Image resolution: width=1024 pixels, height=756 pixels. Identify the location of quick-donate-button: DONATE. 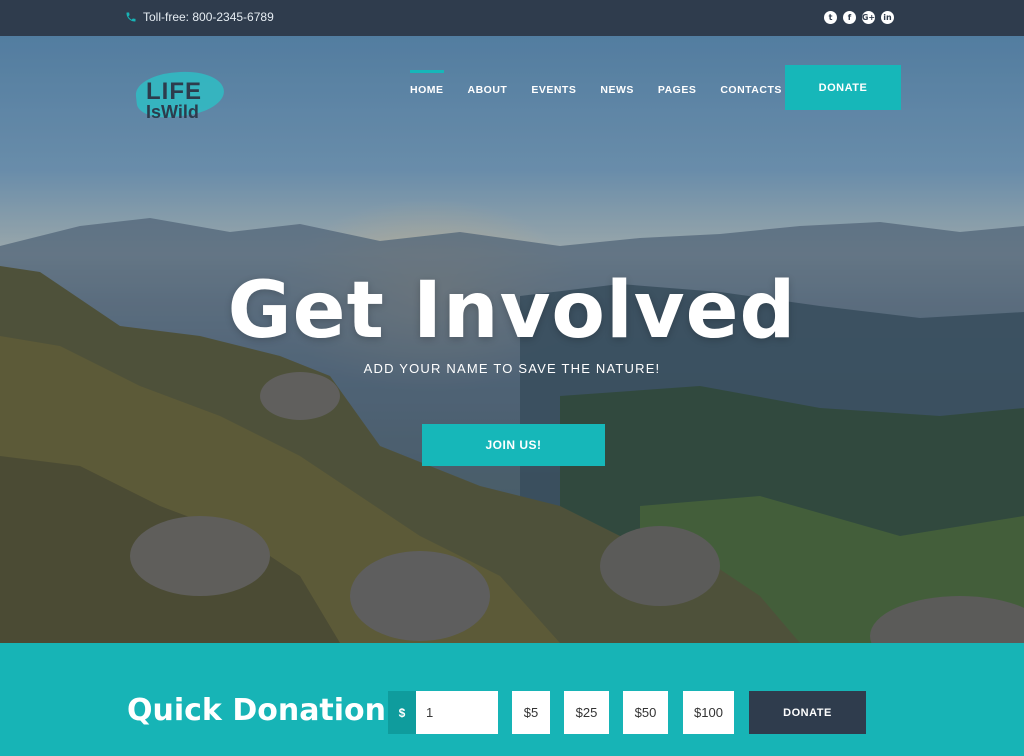
(807, 712).